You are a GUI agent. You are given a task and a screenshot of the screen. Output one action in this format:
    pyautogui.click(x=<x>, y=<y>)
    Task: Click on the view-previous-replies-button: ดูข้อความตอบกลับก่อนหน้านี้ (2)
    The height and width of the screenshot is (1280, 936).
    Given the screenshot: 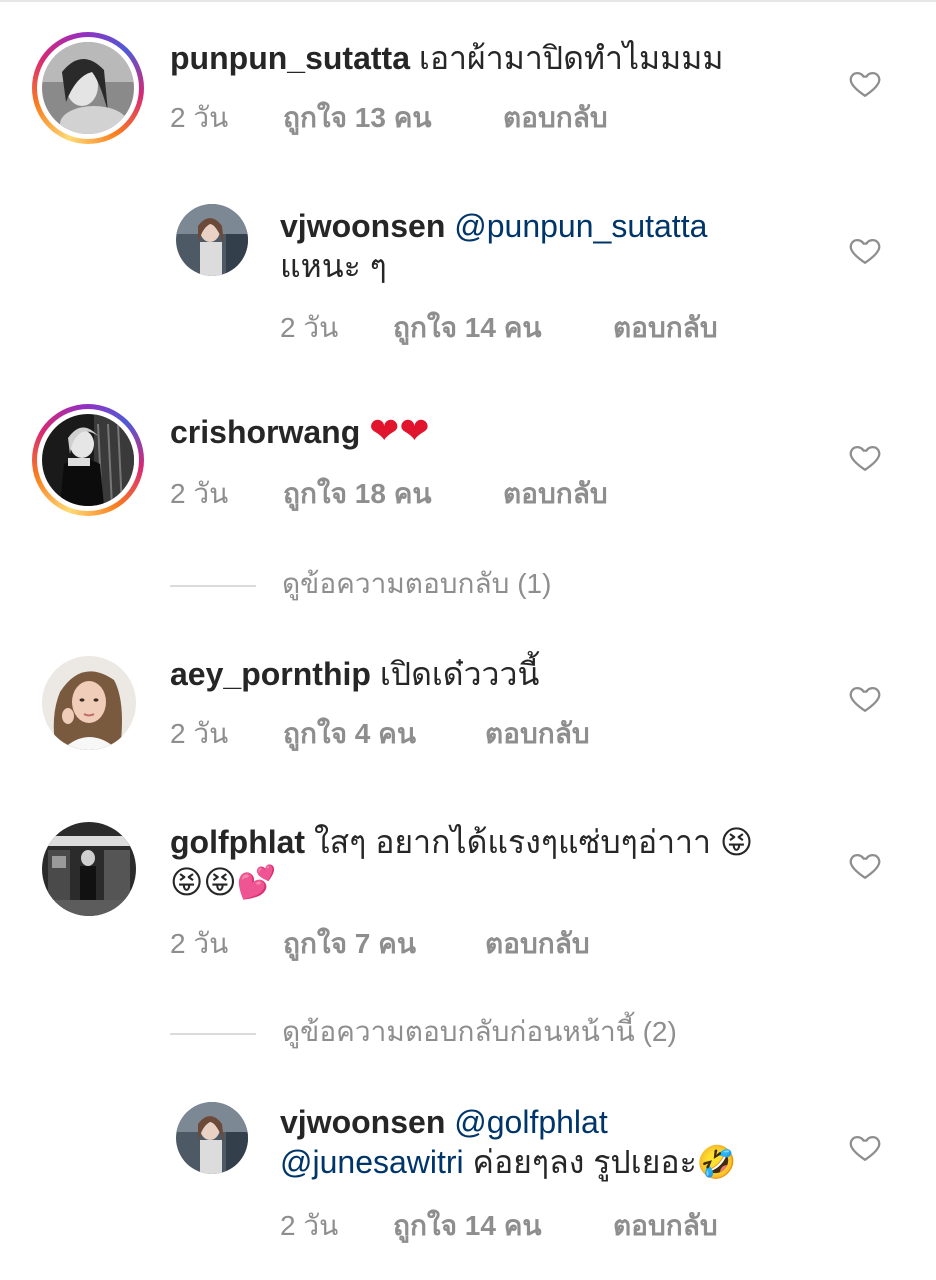 What is the action you would take?
    pyautogui.click(x=423, y=1032)
    